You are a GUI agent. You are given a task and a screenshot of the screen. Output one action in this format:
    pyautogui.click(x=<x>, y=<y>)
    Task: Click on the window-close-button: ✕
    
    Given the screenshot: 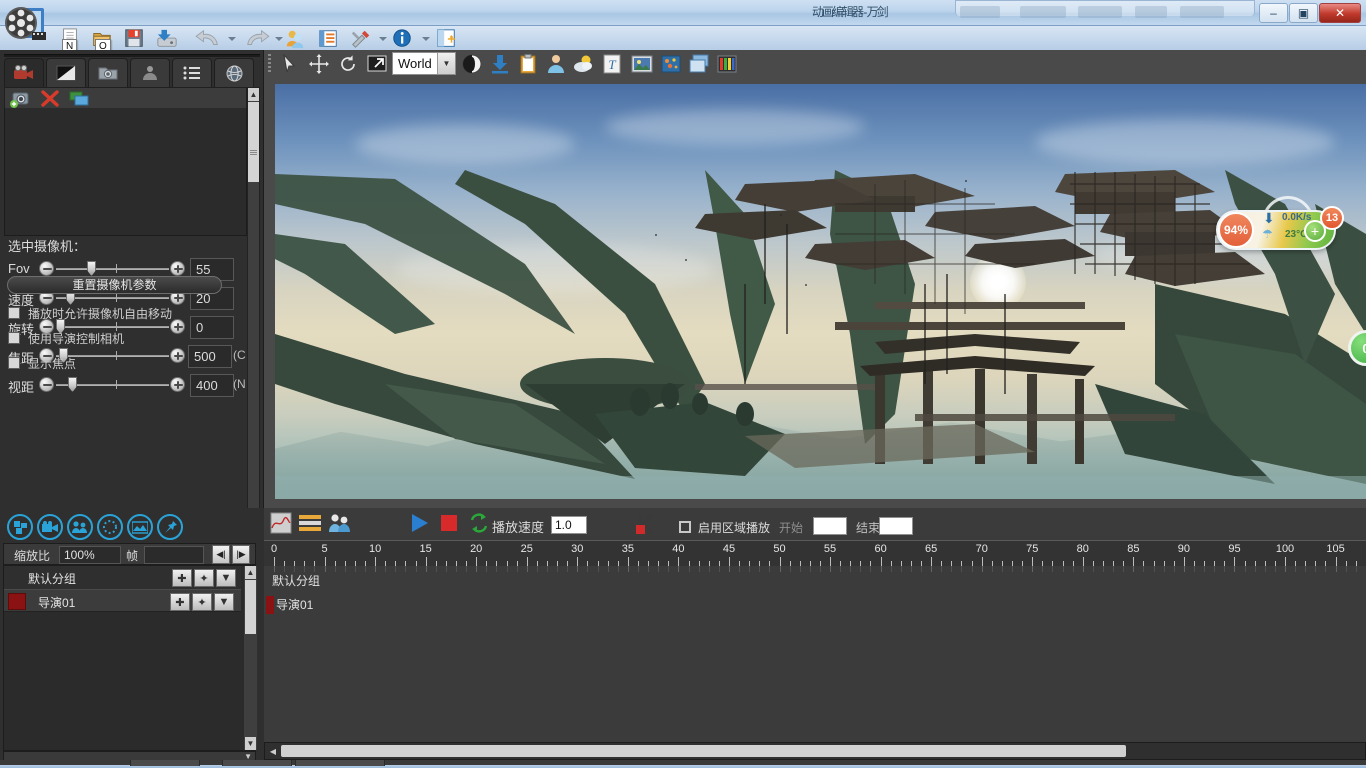 What is the action you would take?
    pyautogui.click(x=1340, y=13)
    